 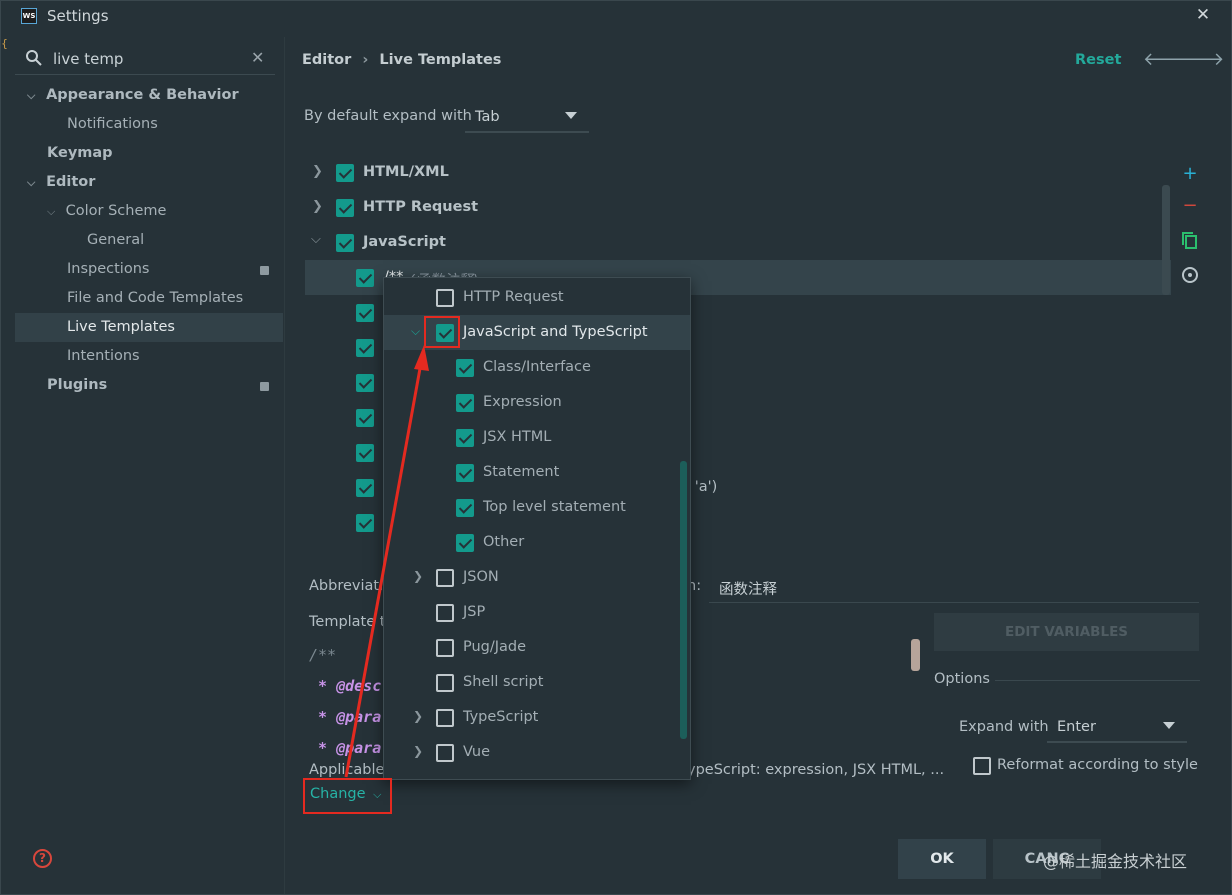 I want to click on annotation-arrow, so click(x=386, y=561).